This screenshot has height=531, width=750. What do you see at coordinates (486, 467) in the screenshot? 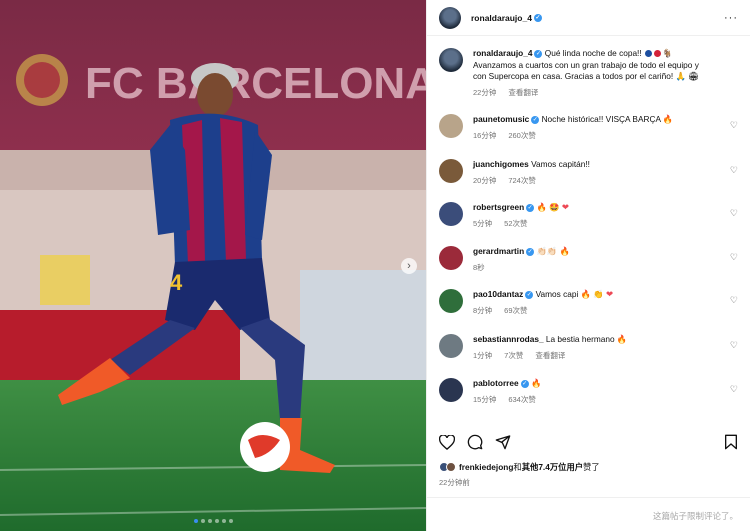
I see `likes-user: frenkiedejong` at bounding box center [486, 467].